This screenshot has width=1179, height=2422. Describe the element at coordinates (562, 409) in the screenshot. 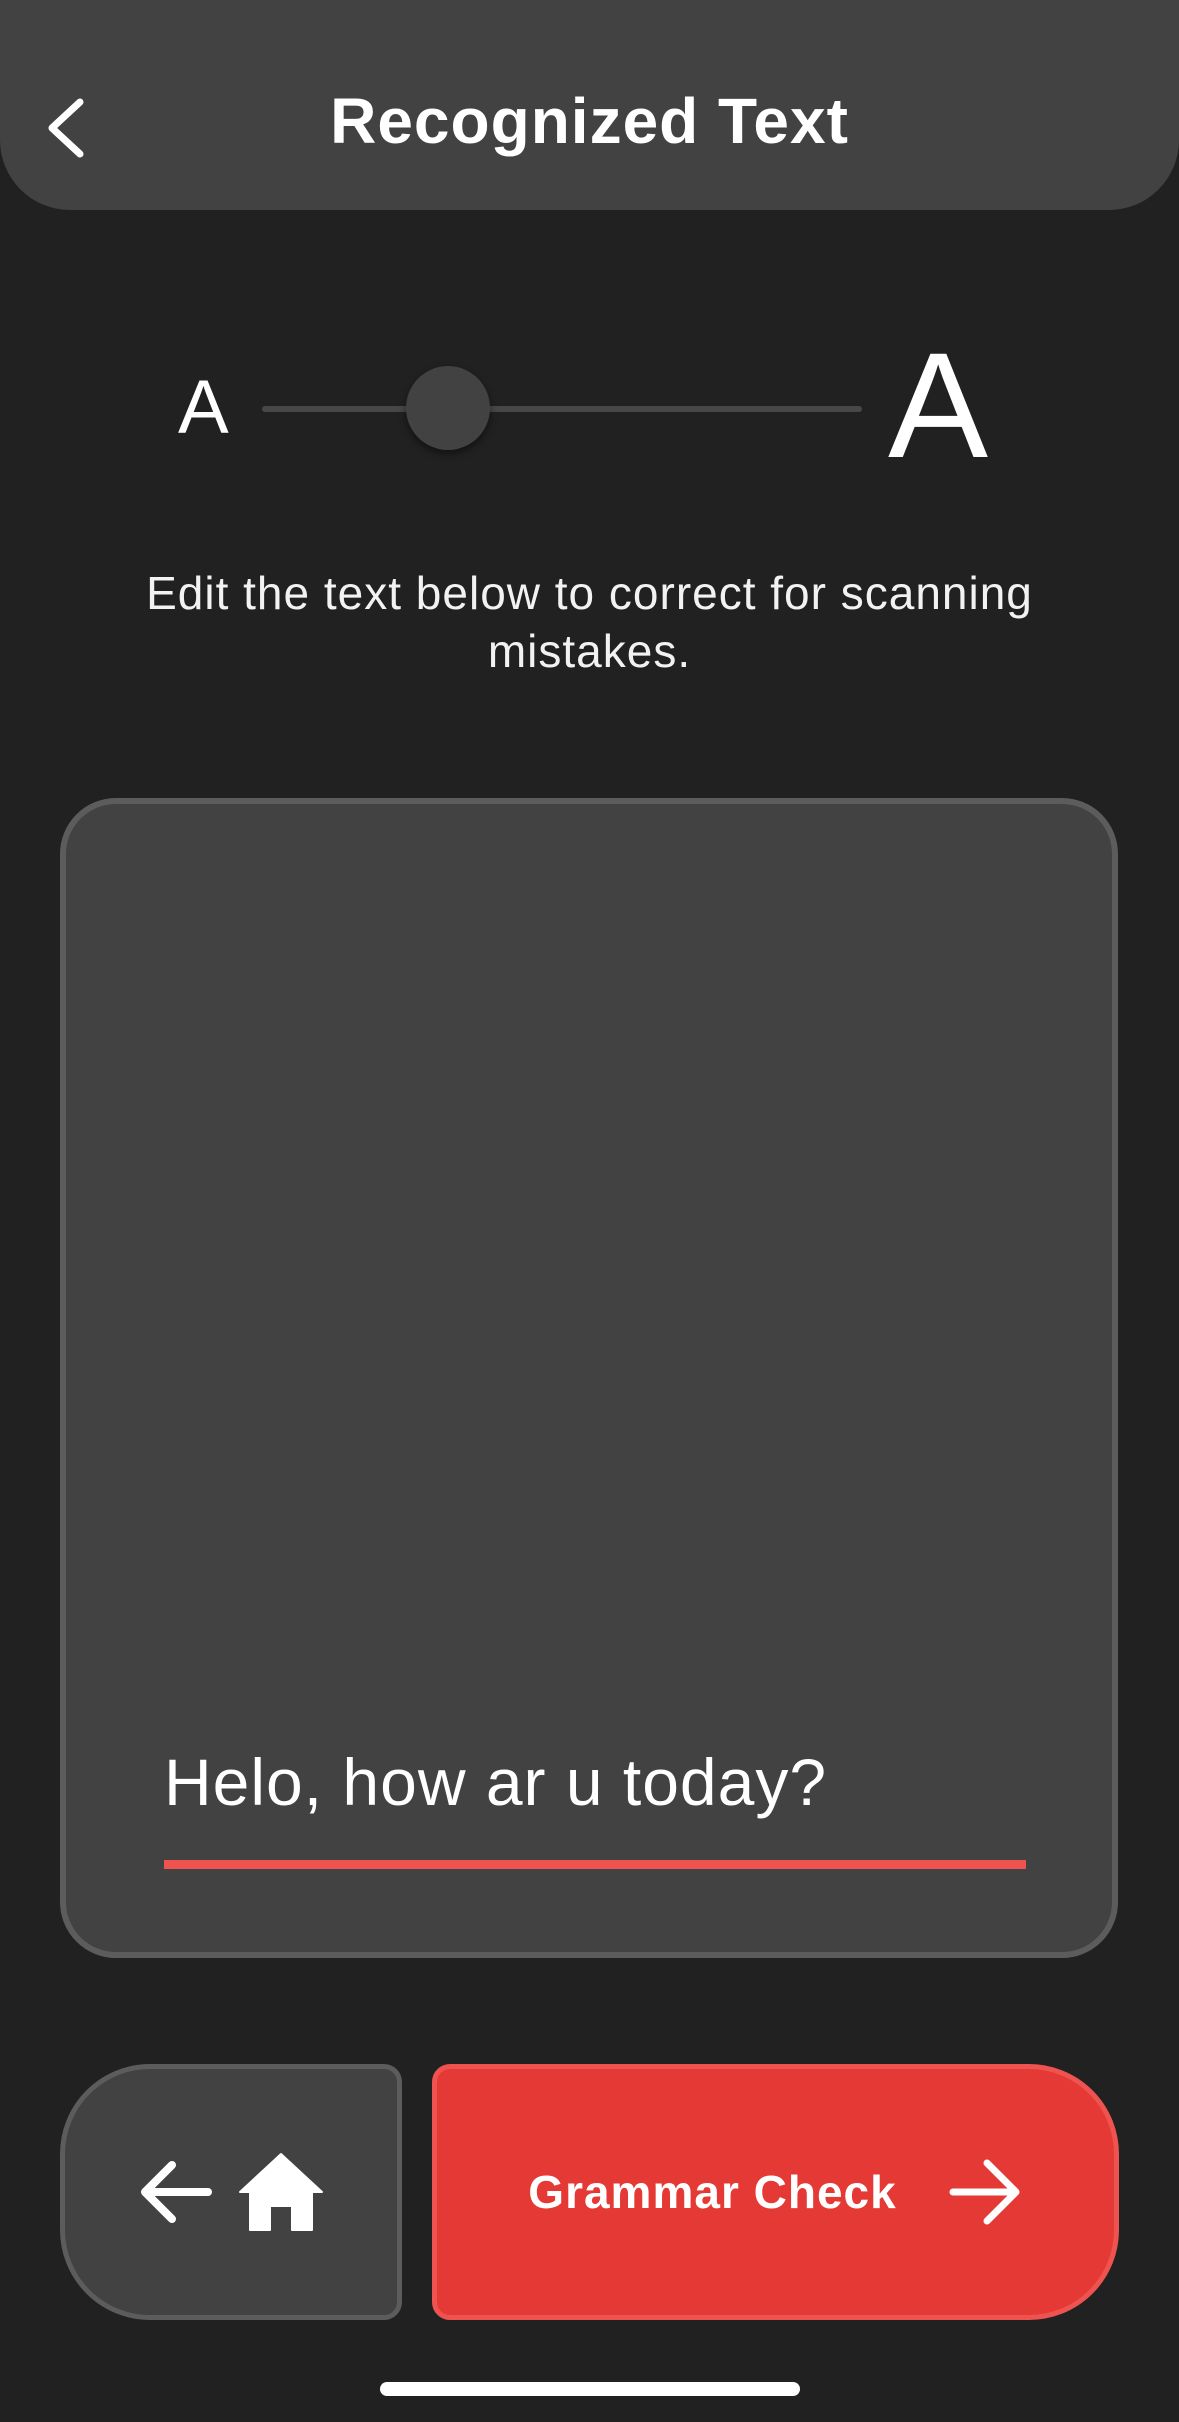

I see `slider-track` at that location.